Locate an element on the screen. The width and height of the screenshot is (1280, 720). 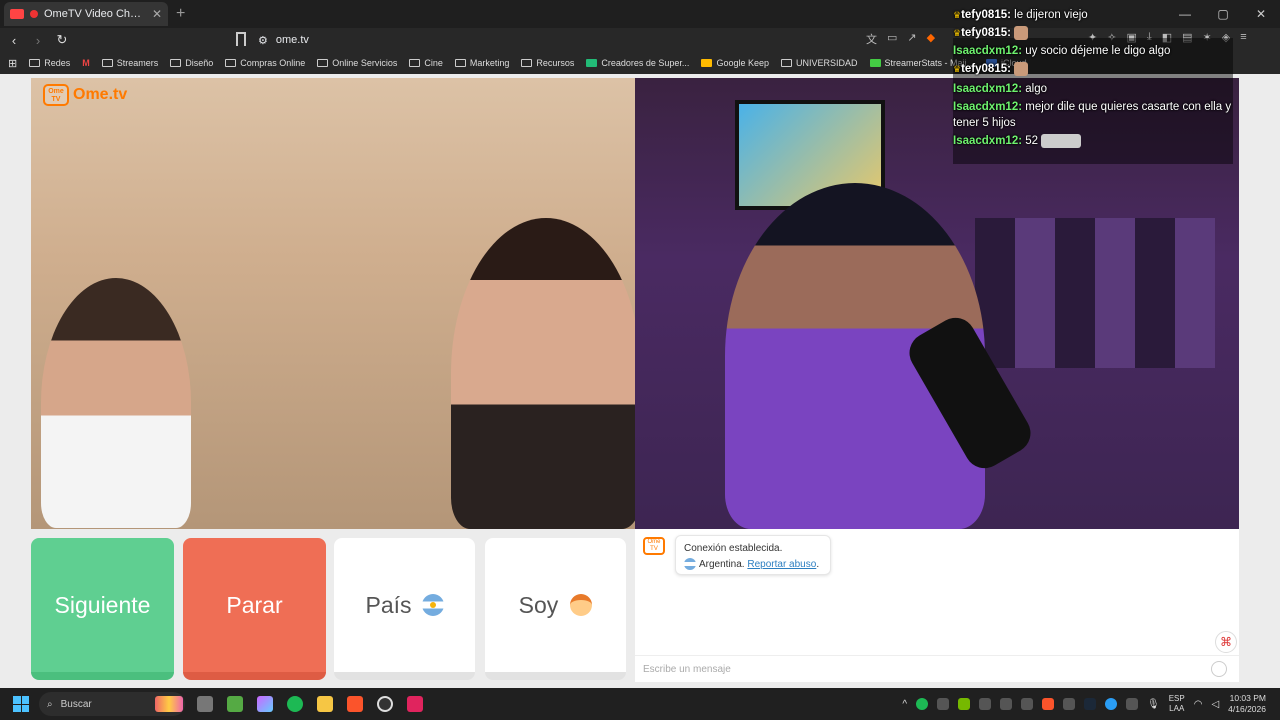
bookmark-marketing: Marketing is located at coordinates (481, 63).